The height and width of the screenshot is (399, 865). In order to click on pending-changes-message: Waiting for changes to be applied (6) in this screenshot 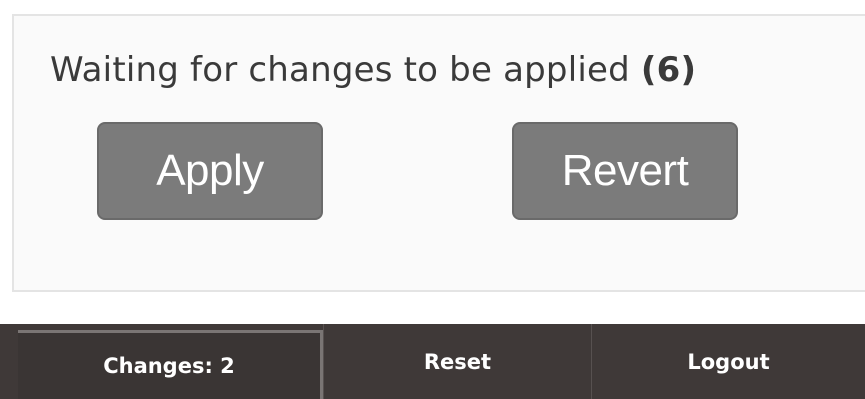, I will do `click(373, 70)`.